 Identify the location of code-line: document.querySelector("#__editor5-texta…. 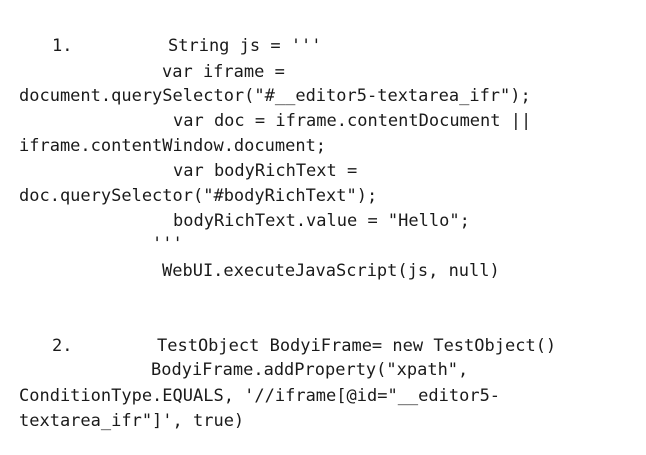
(275, 96).